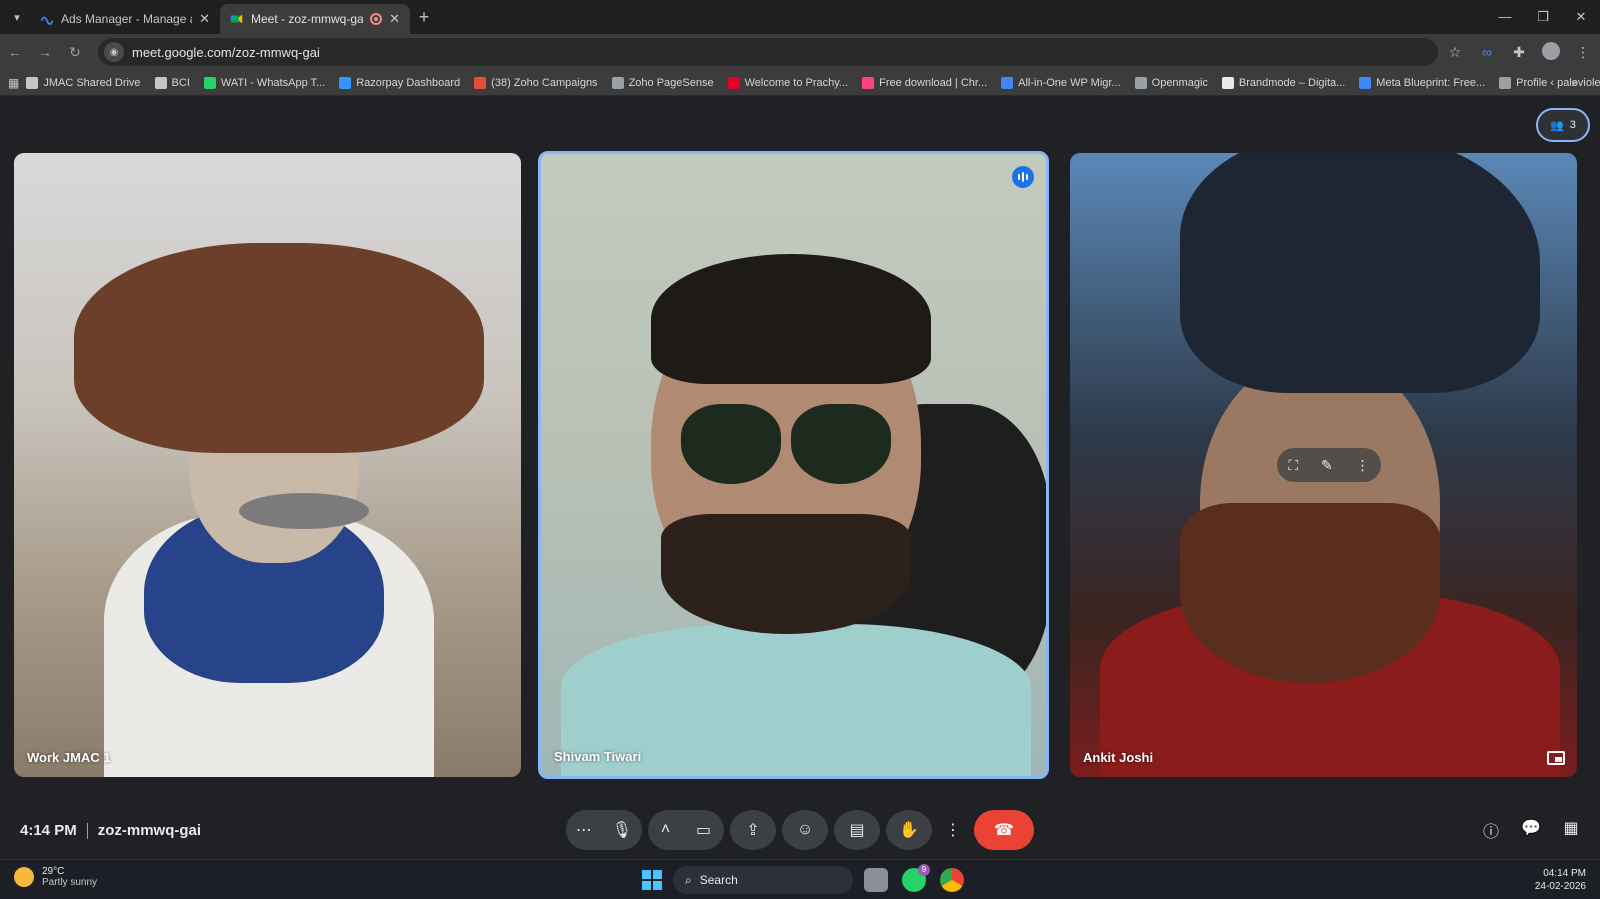 Image resolution: width=1600 pixels, height=899 pixels. Describe the element at coordinates (876, 880) in the screenshot. I see `file-explorer-icon` at that location.